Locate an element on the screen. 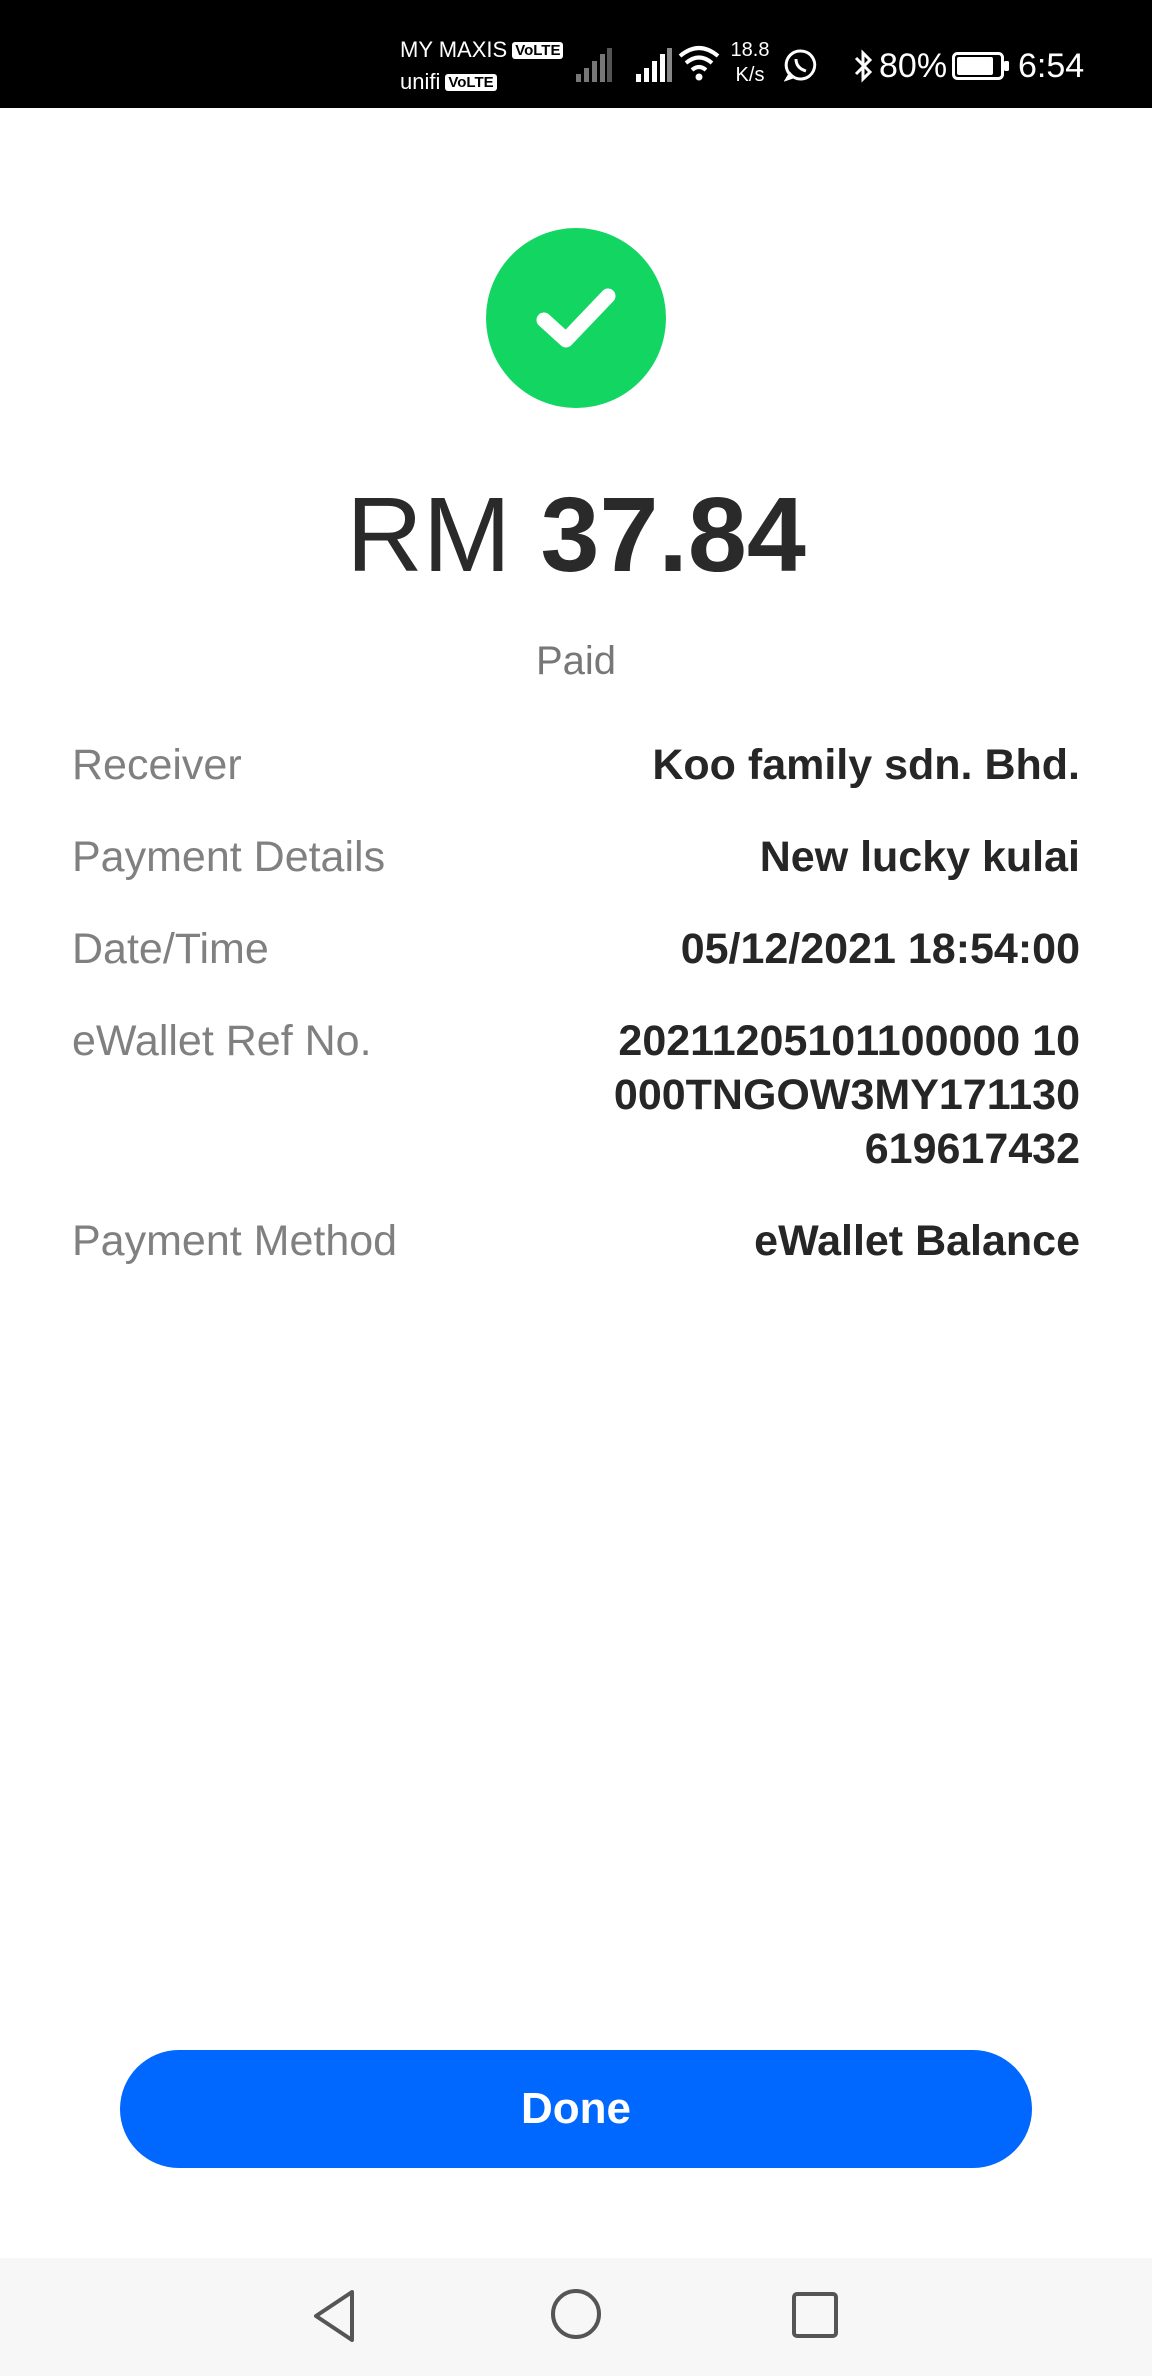  battery-percent: 80% is located at coordinates (913, 66).